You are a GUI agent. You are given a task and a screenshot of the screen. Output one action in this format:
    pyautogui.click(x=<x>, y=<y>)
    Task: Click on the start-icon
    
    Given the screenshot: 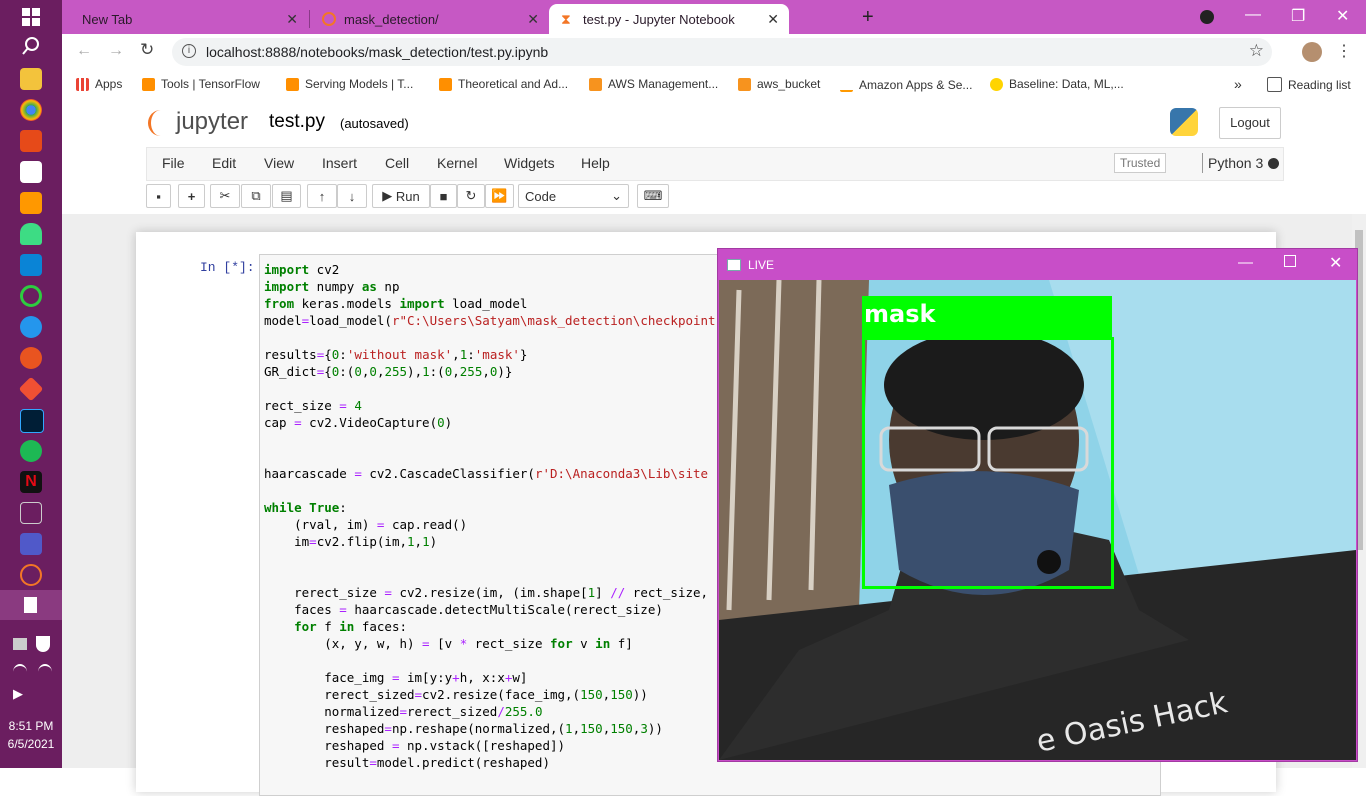 What is the action you would take?
    pyautogui.click(x=31, y=17)
    